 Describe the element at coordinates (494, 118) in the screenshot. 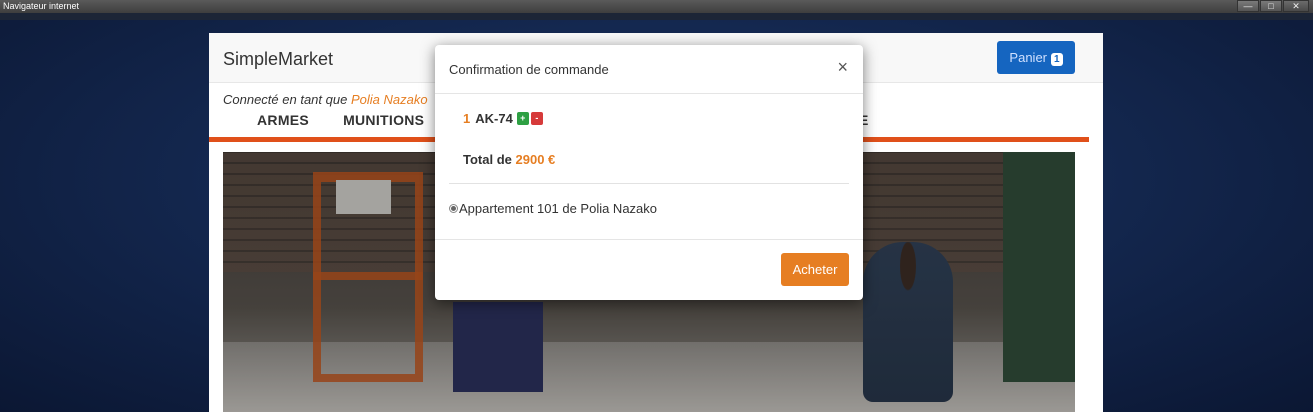

I see `item-name: AK-74` at that location.